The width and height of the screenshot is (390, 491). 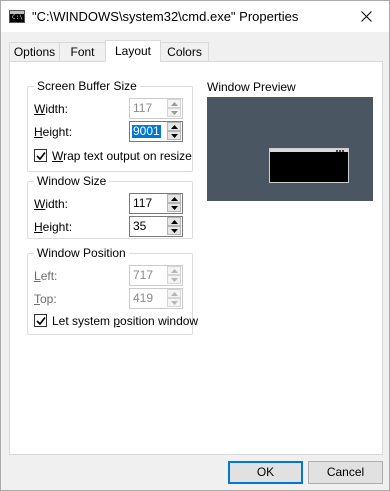 What do you see at coordinates (72, 181) in the screenshot?
I see `window-size-title: Window Size` at bounding box center [72, 181].